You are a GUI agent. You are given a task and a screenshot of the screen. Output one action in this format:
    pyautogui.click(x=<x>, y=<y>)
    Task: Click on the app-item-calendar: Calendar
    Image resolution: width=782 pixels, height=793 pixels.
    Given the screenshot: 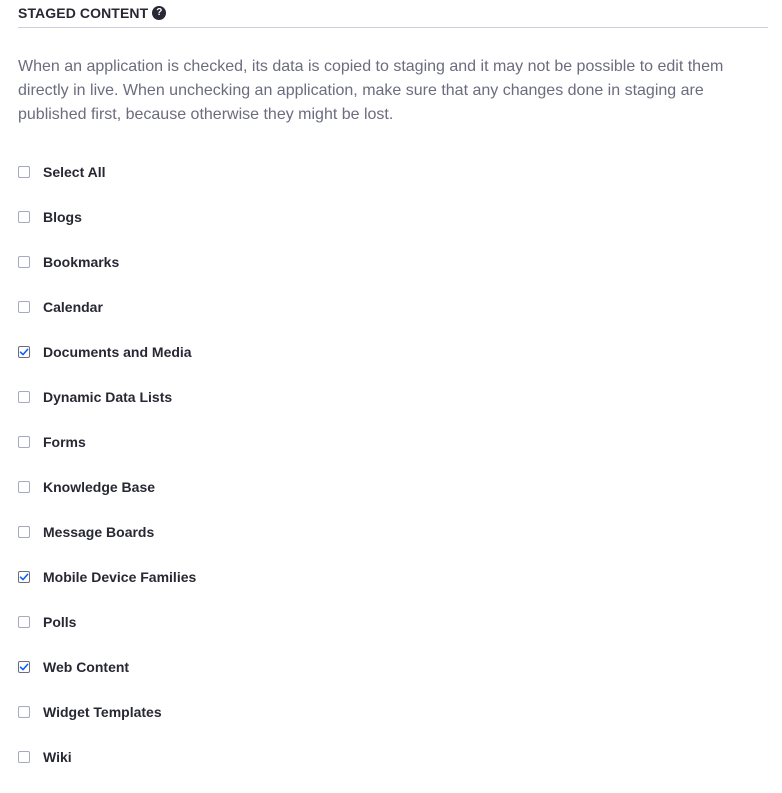 What is the action you would take?
    pyautogui.click(x=393, y=306)
    